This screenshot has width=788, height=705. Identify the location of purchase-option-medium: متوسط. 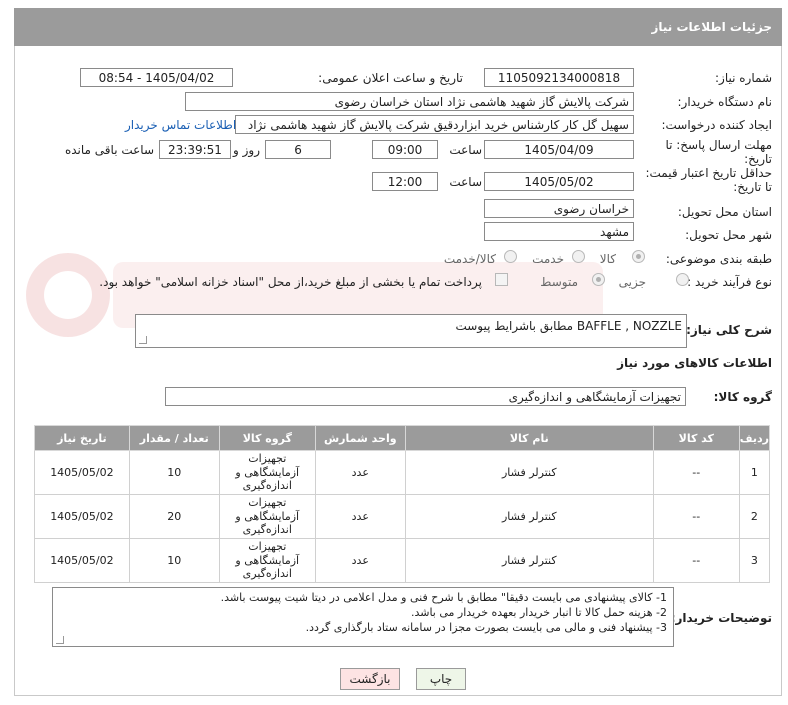
(559, 282).